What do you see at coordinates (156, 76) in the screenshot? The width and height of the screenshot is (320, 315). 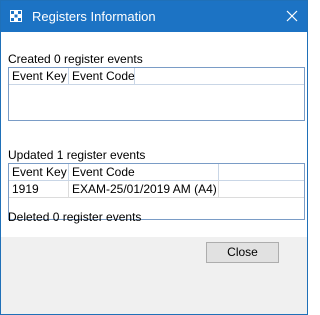 I see `created-grid-header: Event Key Event Code` at bounding box center [156, 76].